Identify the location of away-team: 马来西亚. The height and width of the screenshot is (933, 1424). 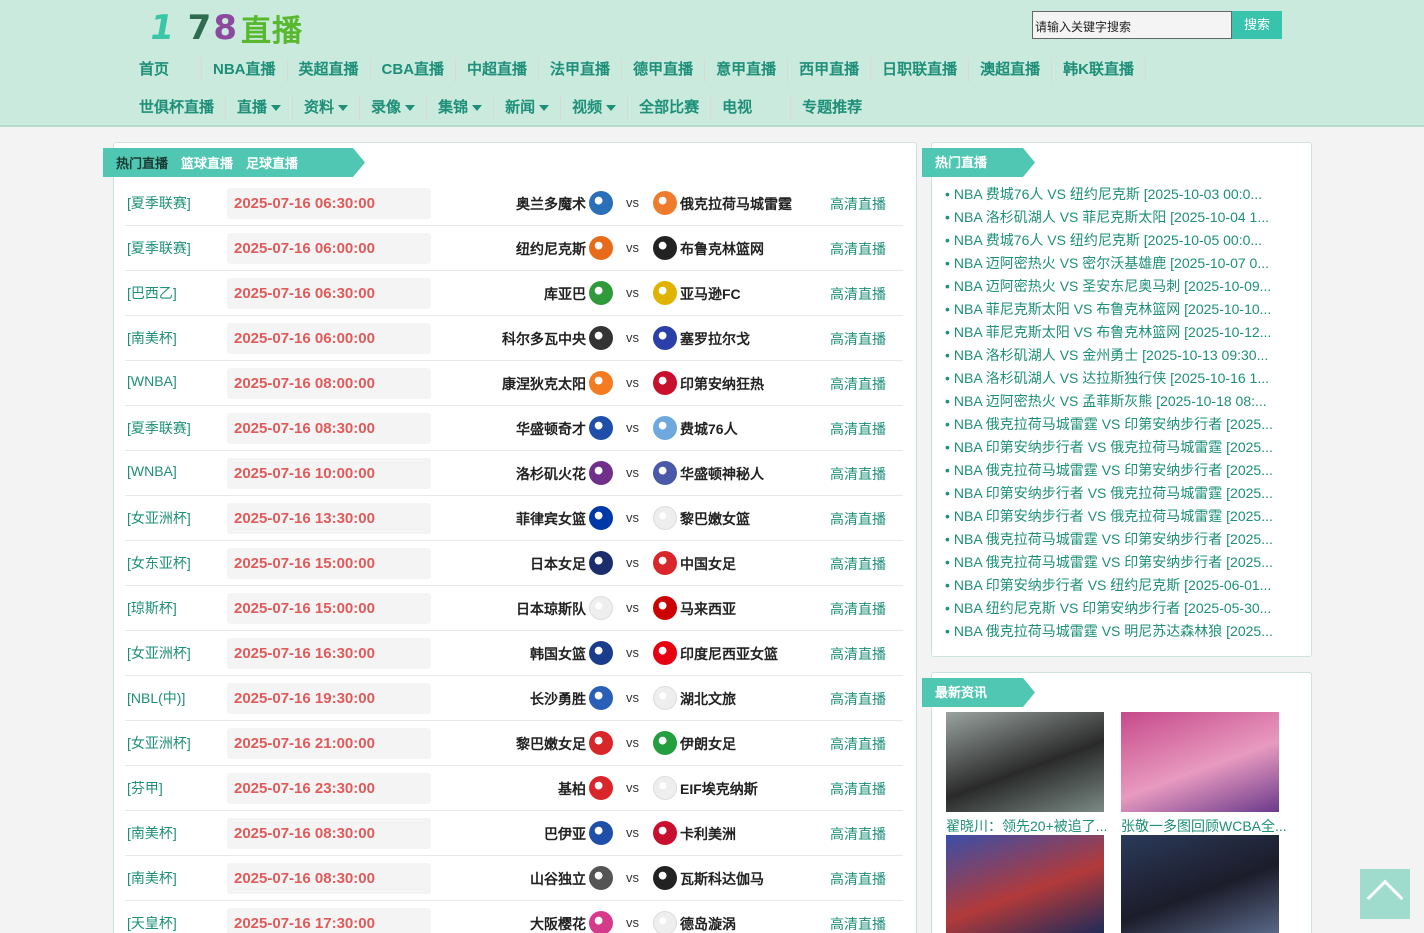
(708, 609).